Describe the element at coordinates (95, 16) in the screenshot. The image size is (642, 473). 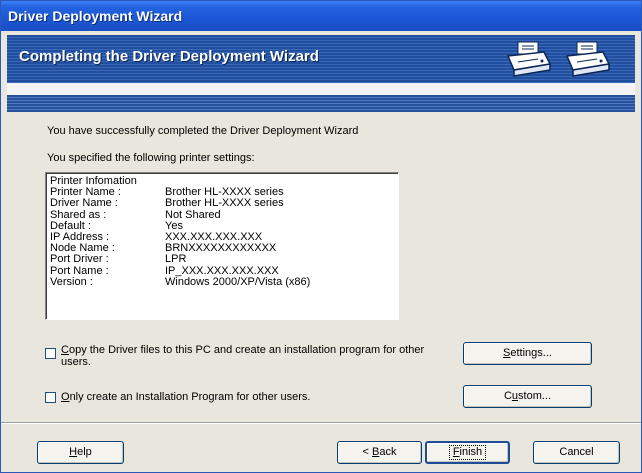
I see `window-title: Driver Deployment Wizard` at that location.